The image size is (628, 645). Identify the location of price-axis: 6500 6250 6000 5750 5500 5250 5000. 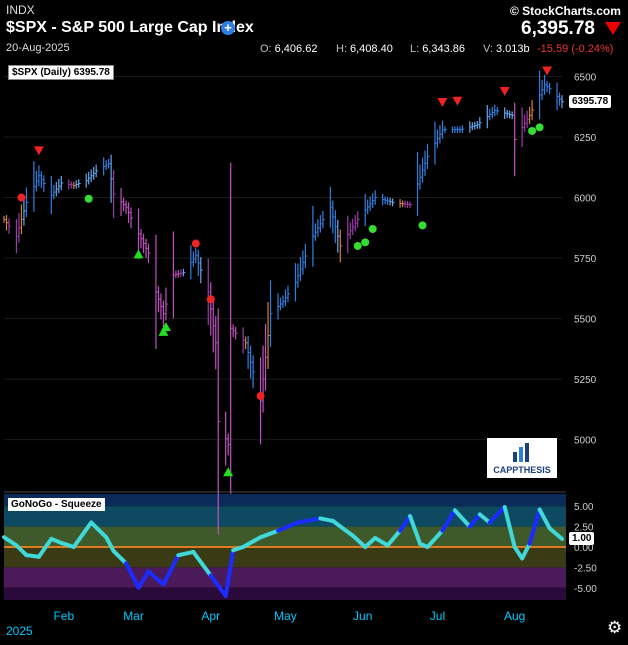
(585, 260).